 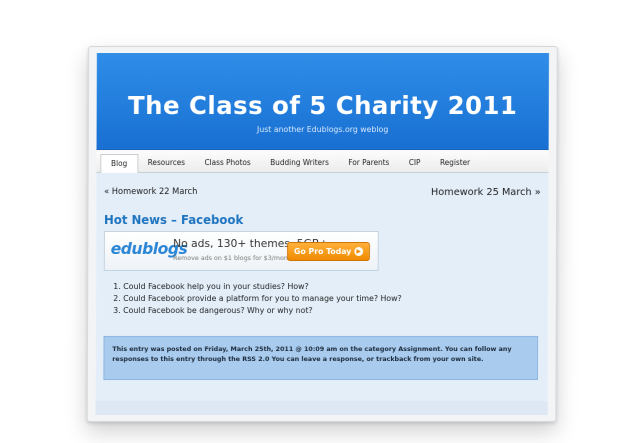 I want to click on nav-item-budding-writers: Budding Writers, so click(x=299, y=165).